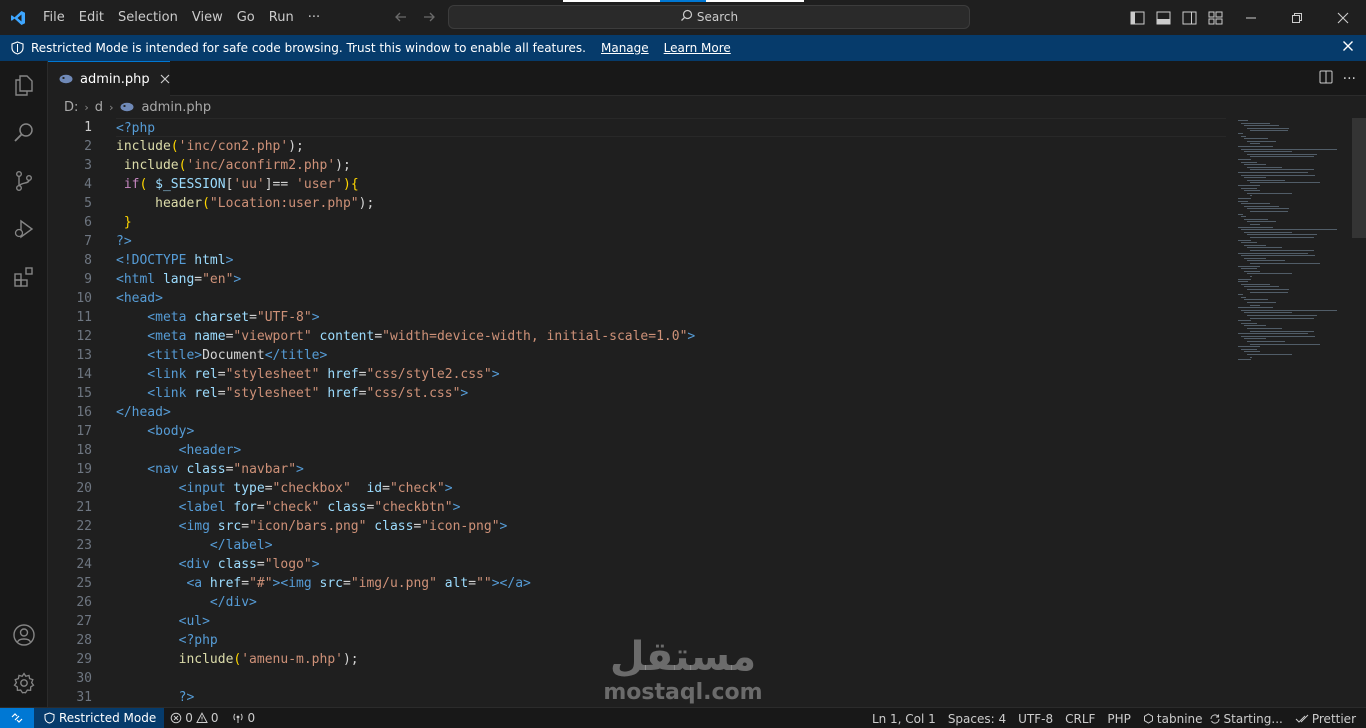  What do you see at coordinates (904, 719) in the screenshot?
I see `cursor-position: Ln 1, Col 1` at bounding box center [904, 719].